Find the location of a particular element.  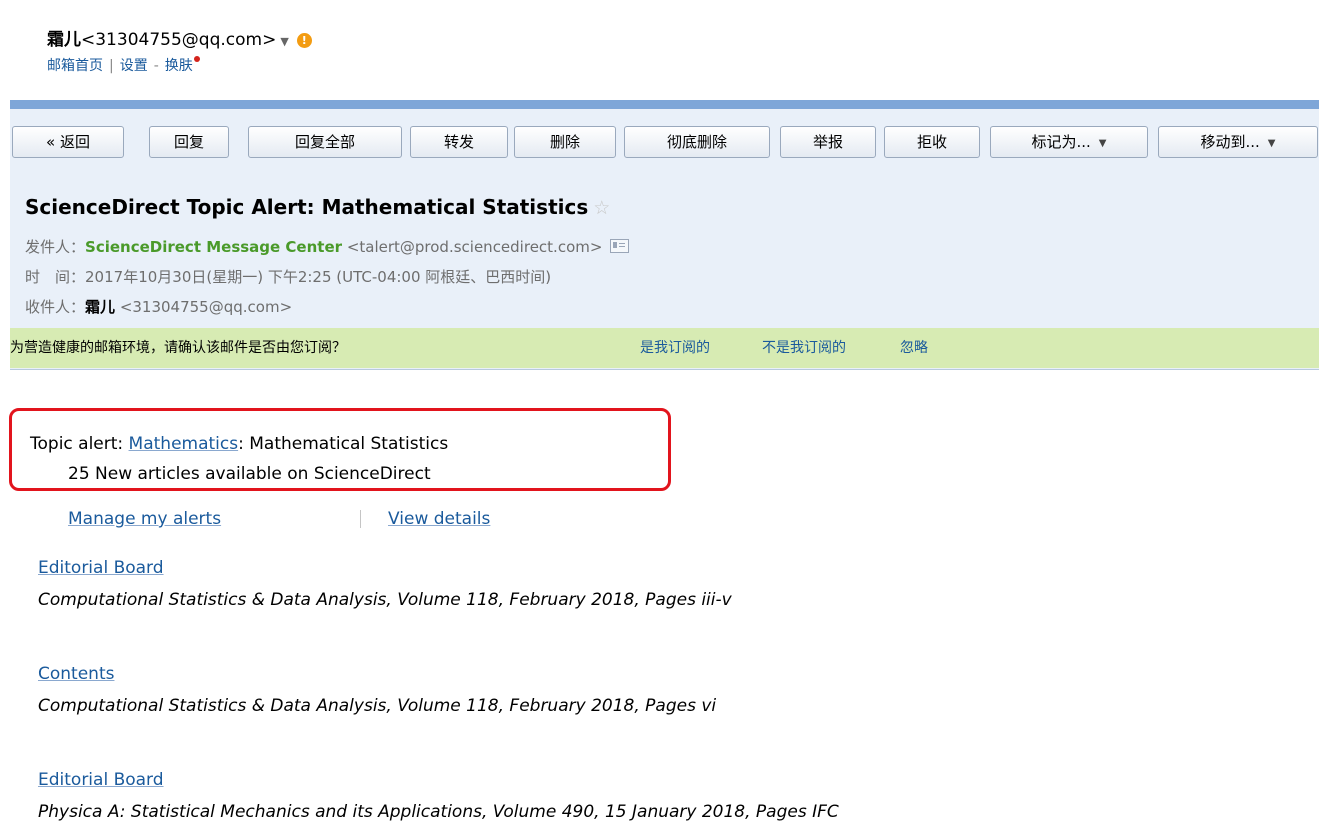

time-label: 时 间： is located at coordinates (55, 277).